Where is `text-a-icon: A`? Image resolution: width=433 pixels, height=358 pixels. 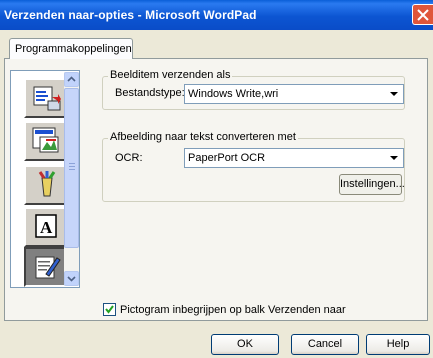
text-a-icon: A is located at coordinates (46, 226).